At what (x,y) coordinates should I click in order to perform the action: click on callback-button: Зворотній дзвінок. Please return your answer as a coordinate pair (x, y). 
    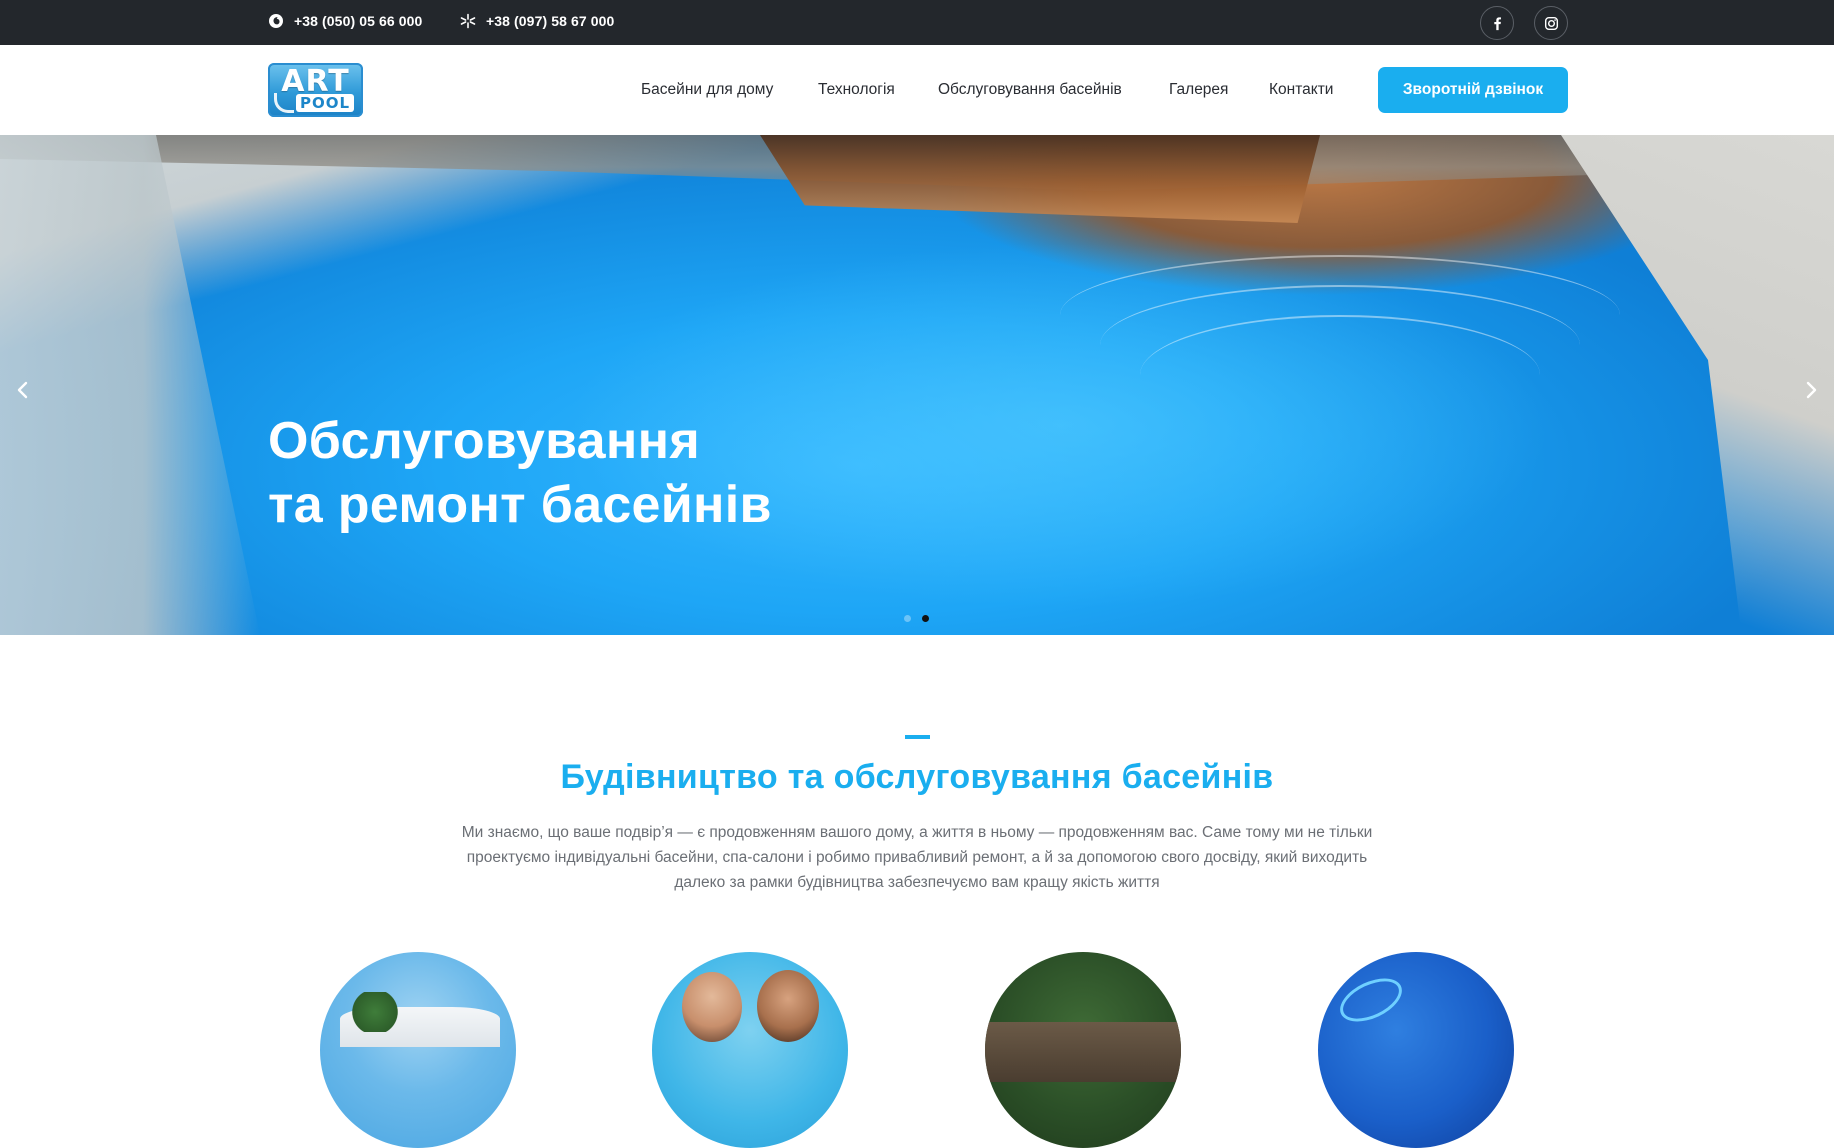
    Looking at the image, I should click on (1473, 90).